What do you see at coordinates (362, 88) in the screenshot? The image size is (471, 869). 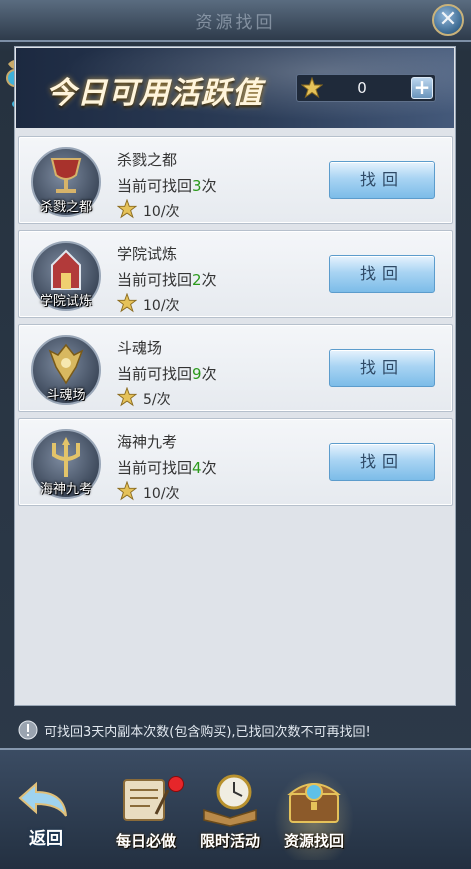 I see `activity-points-value: 0` at bounding box center [362, 88].